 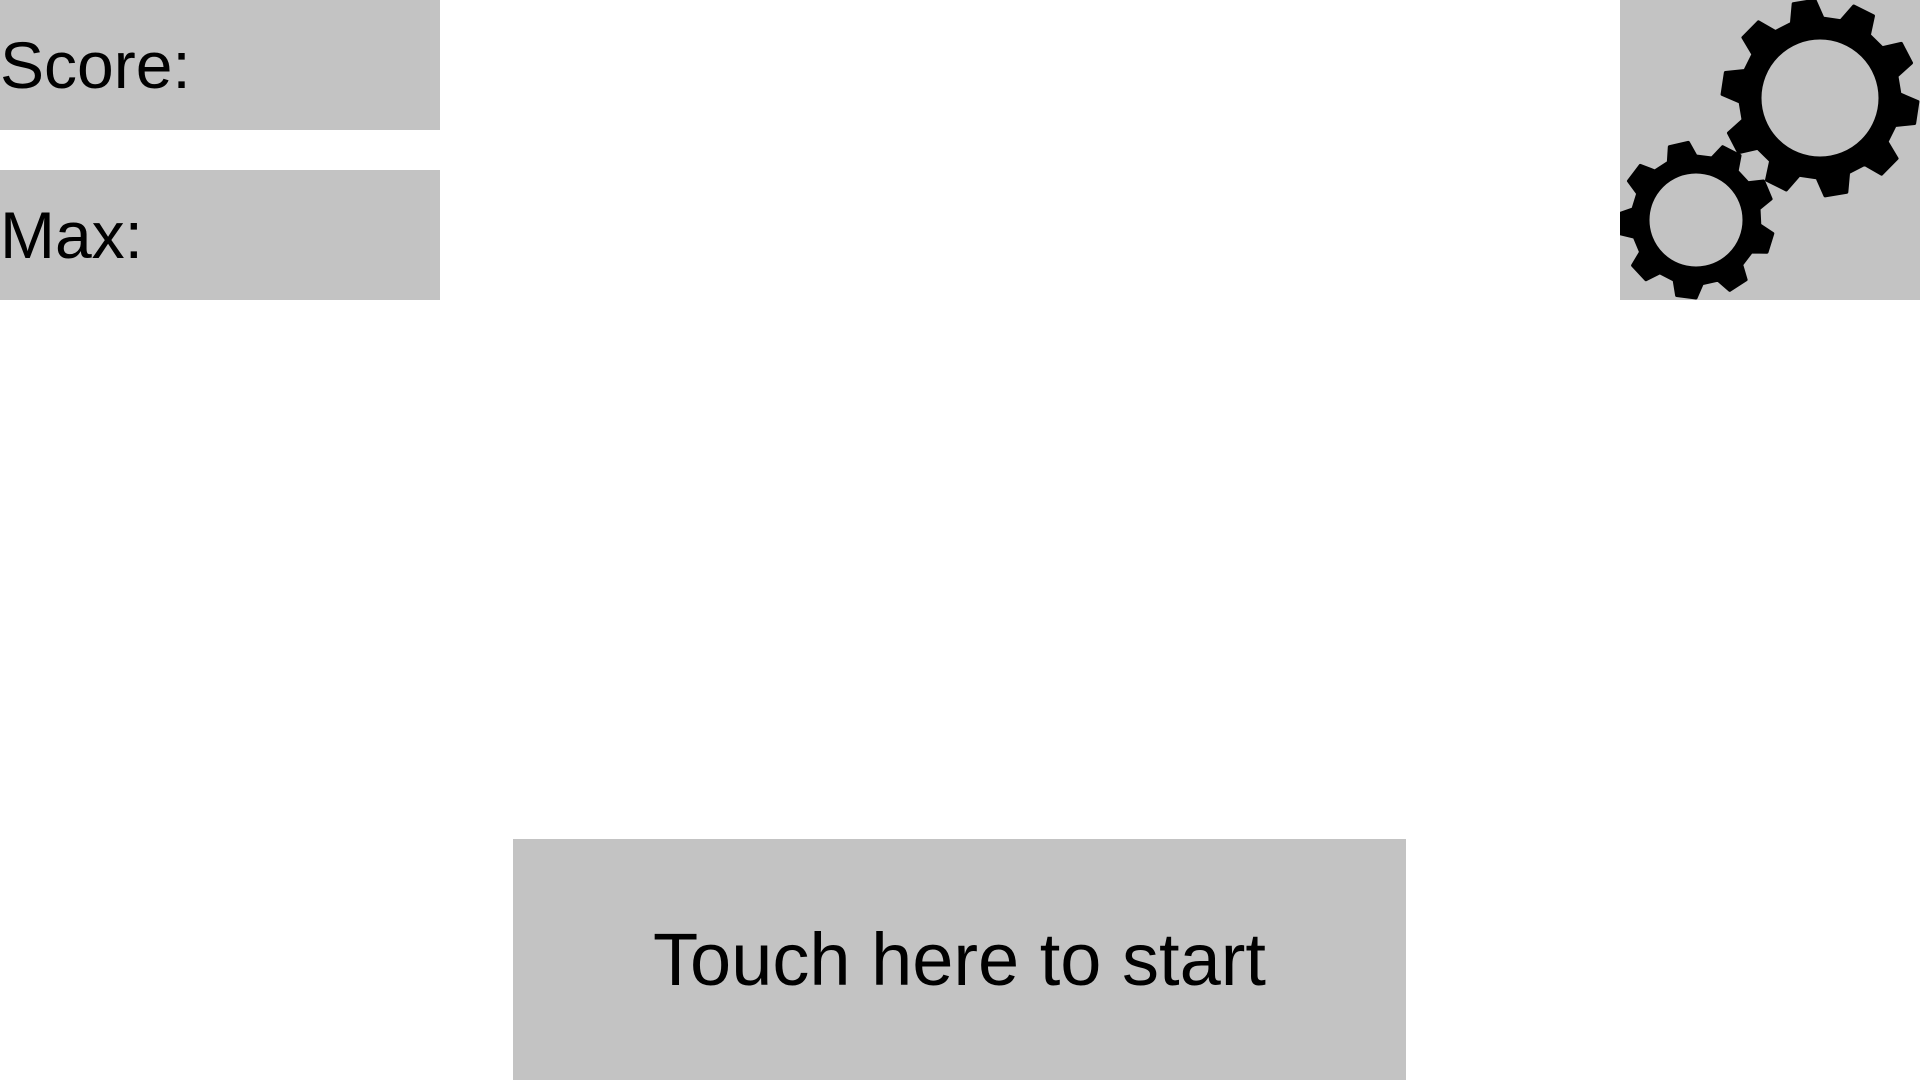 What do you see at coordinates (95, 65) in the screenshot?
I see `score-label: Score:` at bounding box center [95, 65].